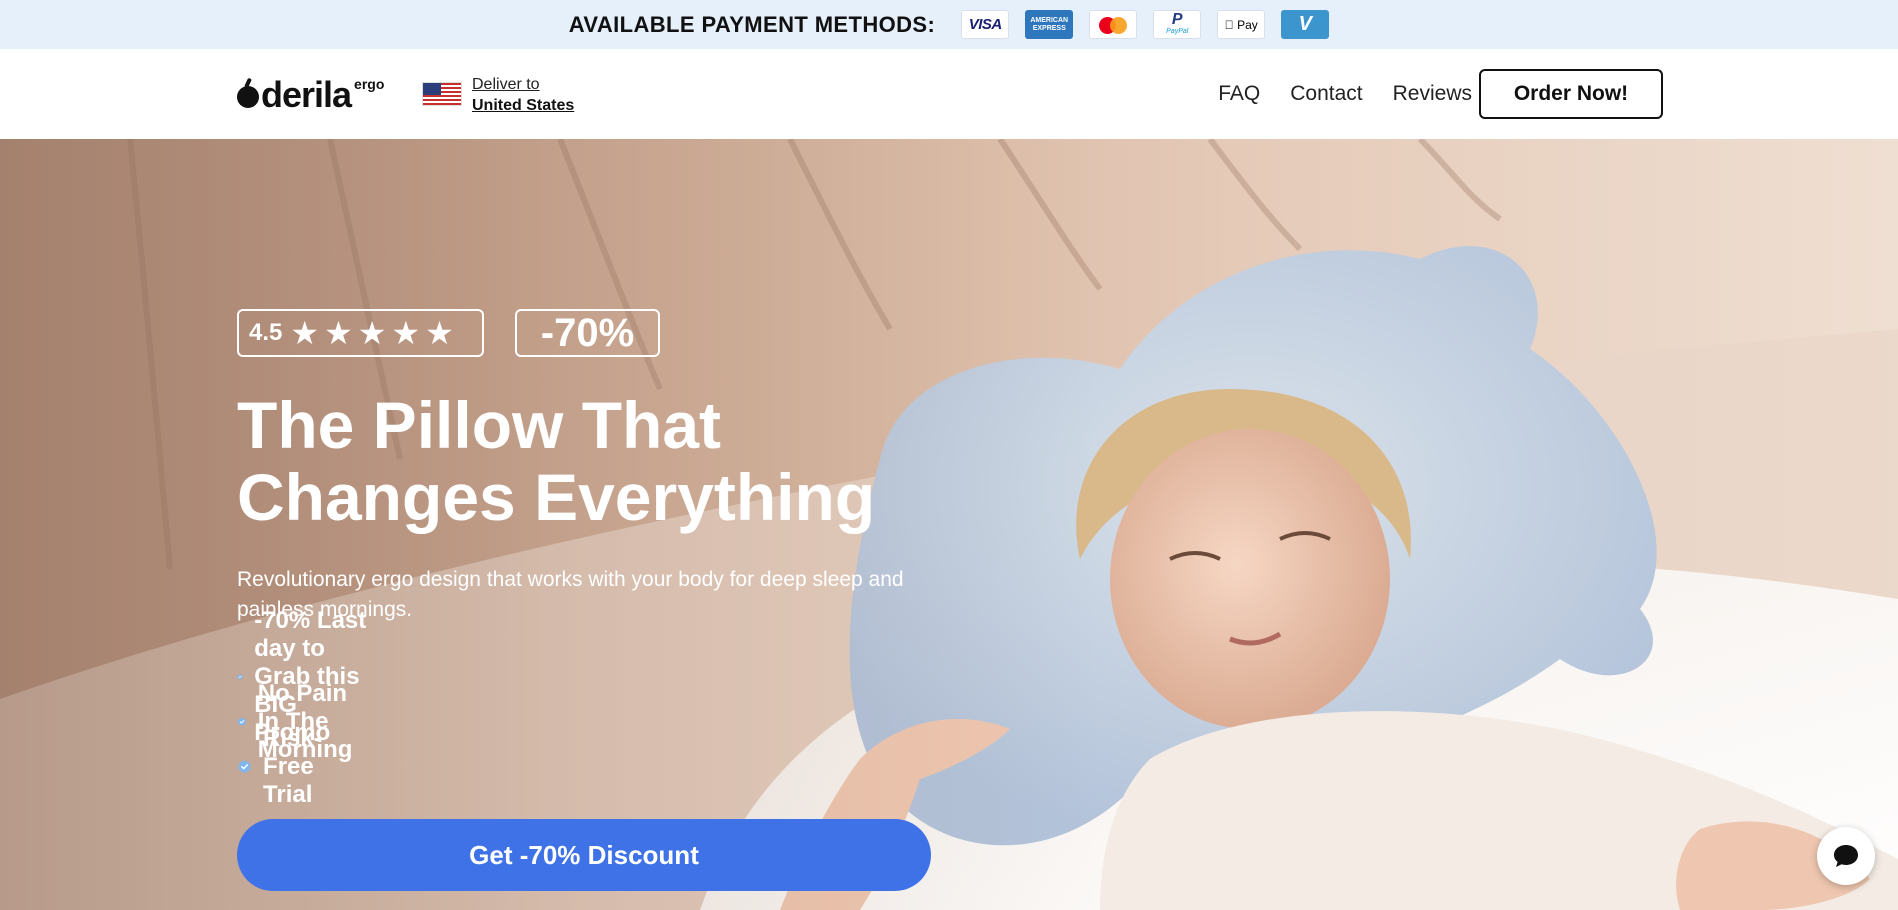 This screenshot has width=1898, height=910. I want to click on chat-button, so click(1846, 856).